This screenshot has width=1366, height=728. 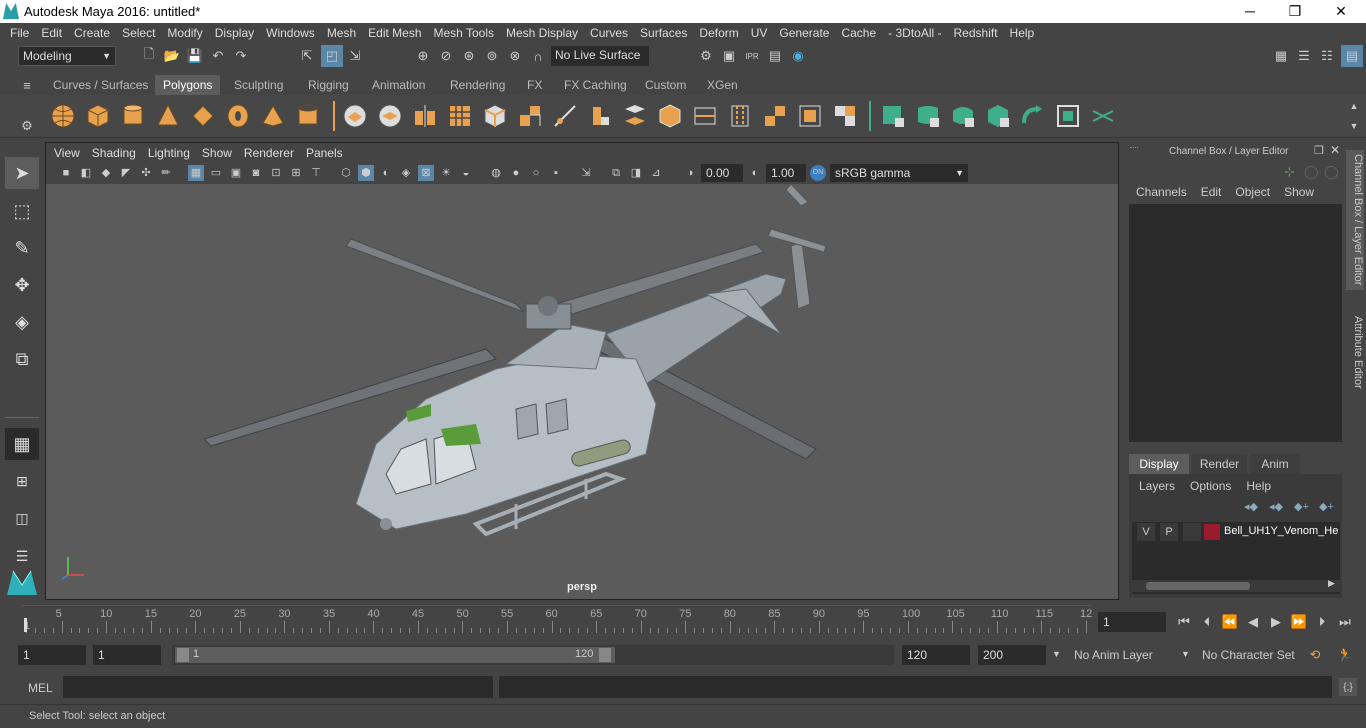 I want to click on smooth-shade-icon: ⬢, so click(x=366, y=173).